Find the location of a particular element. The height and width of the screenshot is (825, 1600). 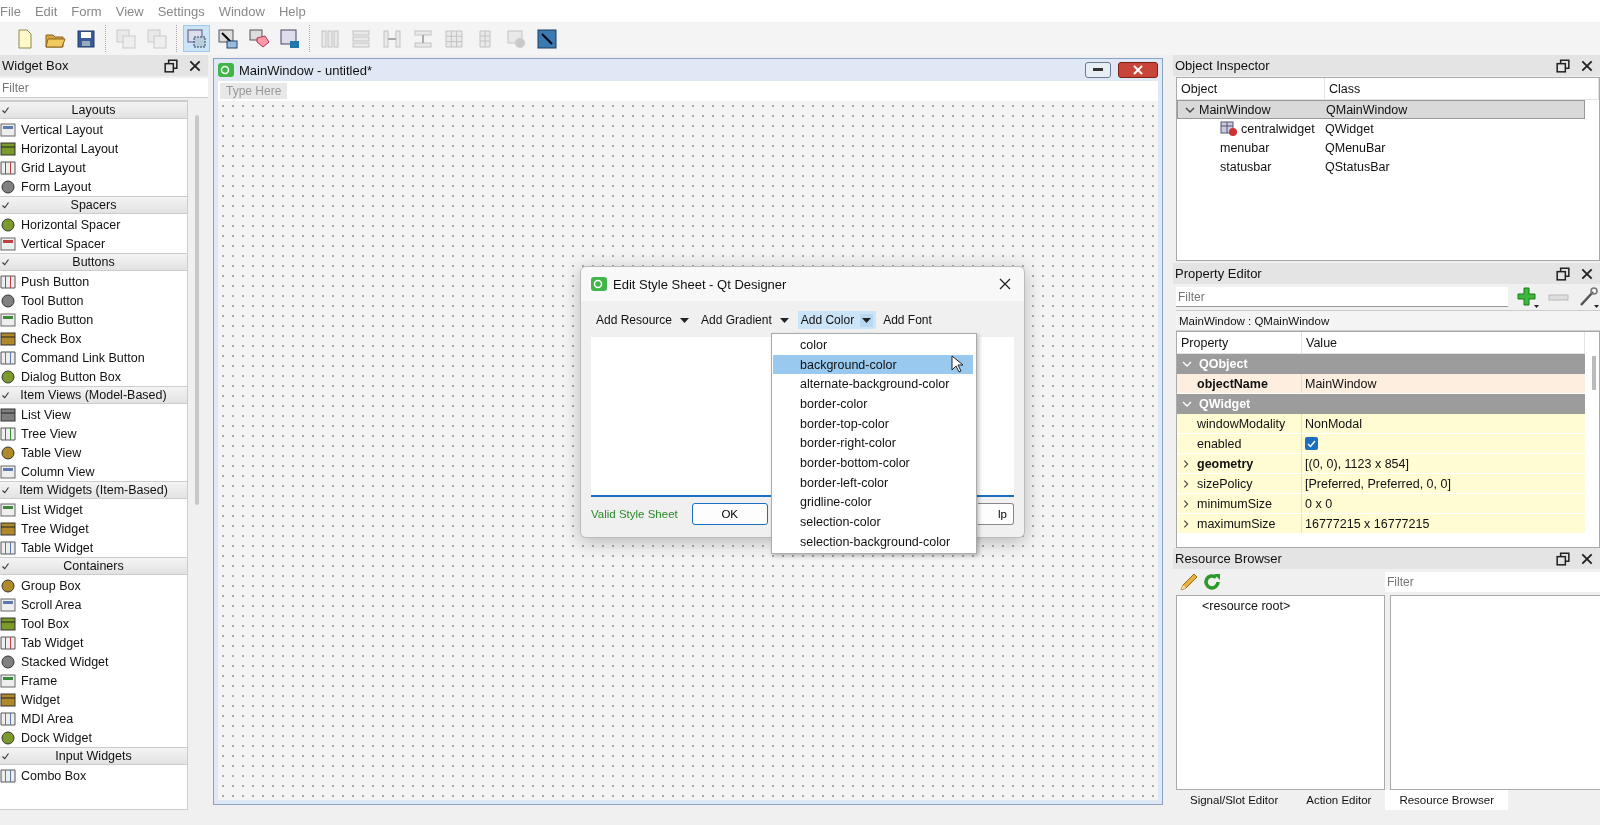

tab: Action Editor is located at coordinates (1339, 800).